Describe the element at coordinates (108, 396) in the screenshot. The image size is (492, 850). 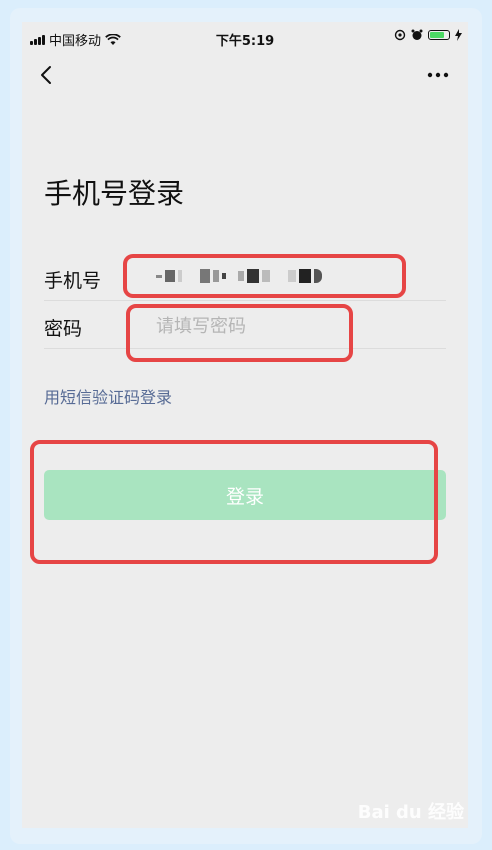
I see `sms-login-link: 用短信验证码登录` at that location.